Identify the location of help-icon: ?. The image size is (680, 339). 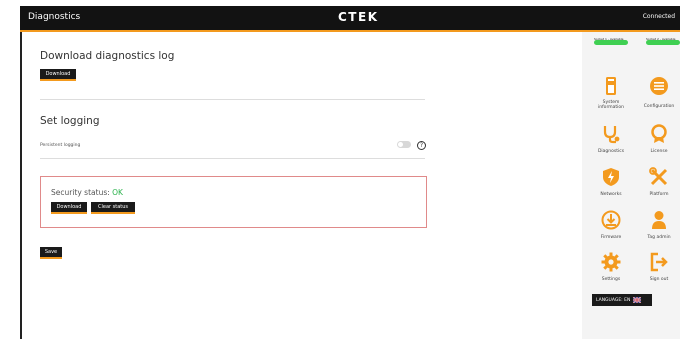
(421, 145).